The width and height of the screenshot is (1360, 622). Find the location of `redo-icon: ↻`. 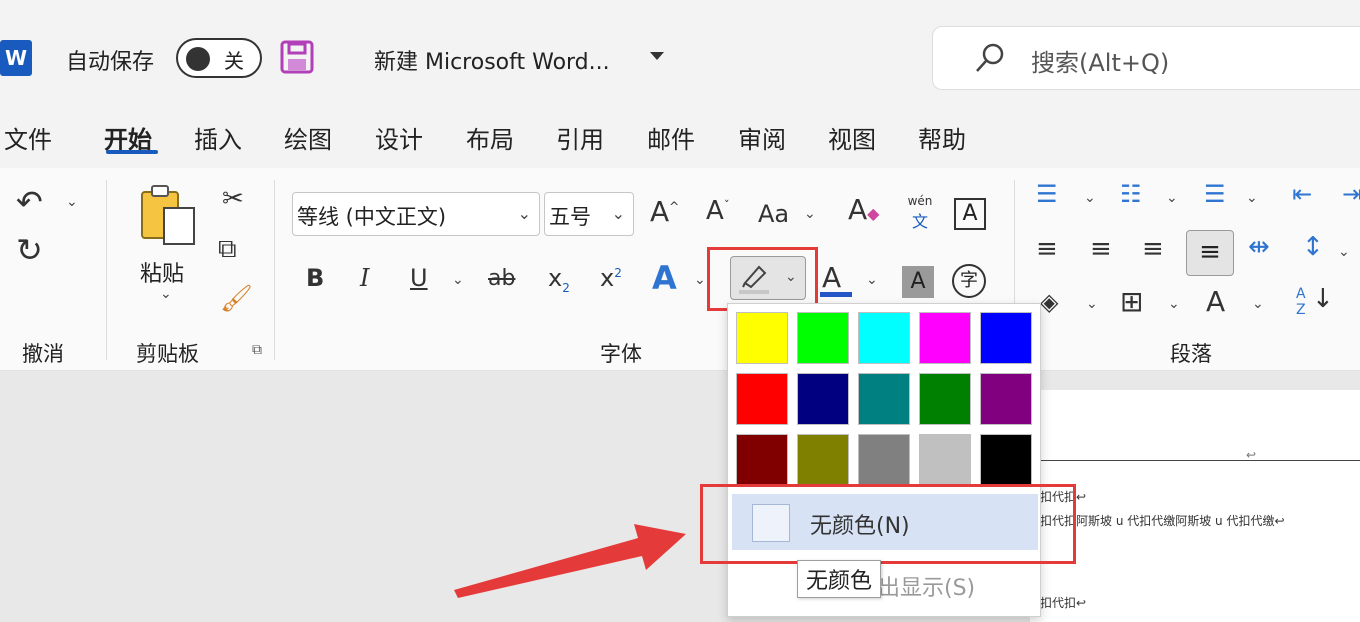

redo-icon: ↻ is located at coordinates (29, 250).